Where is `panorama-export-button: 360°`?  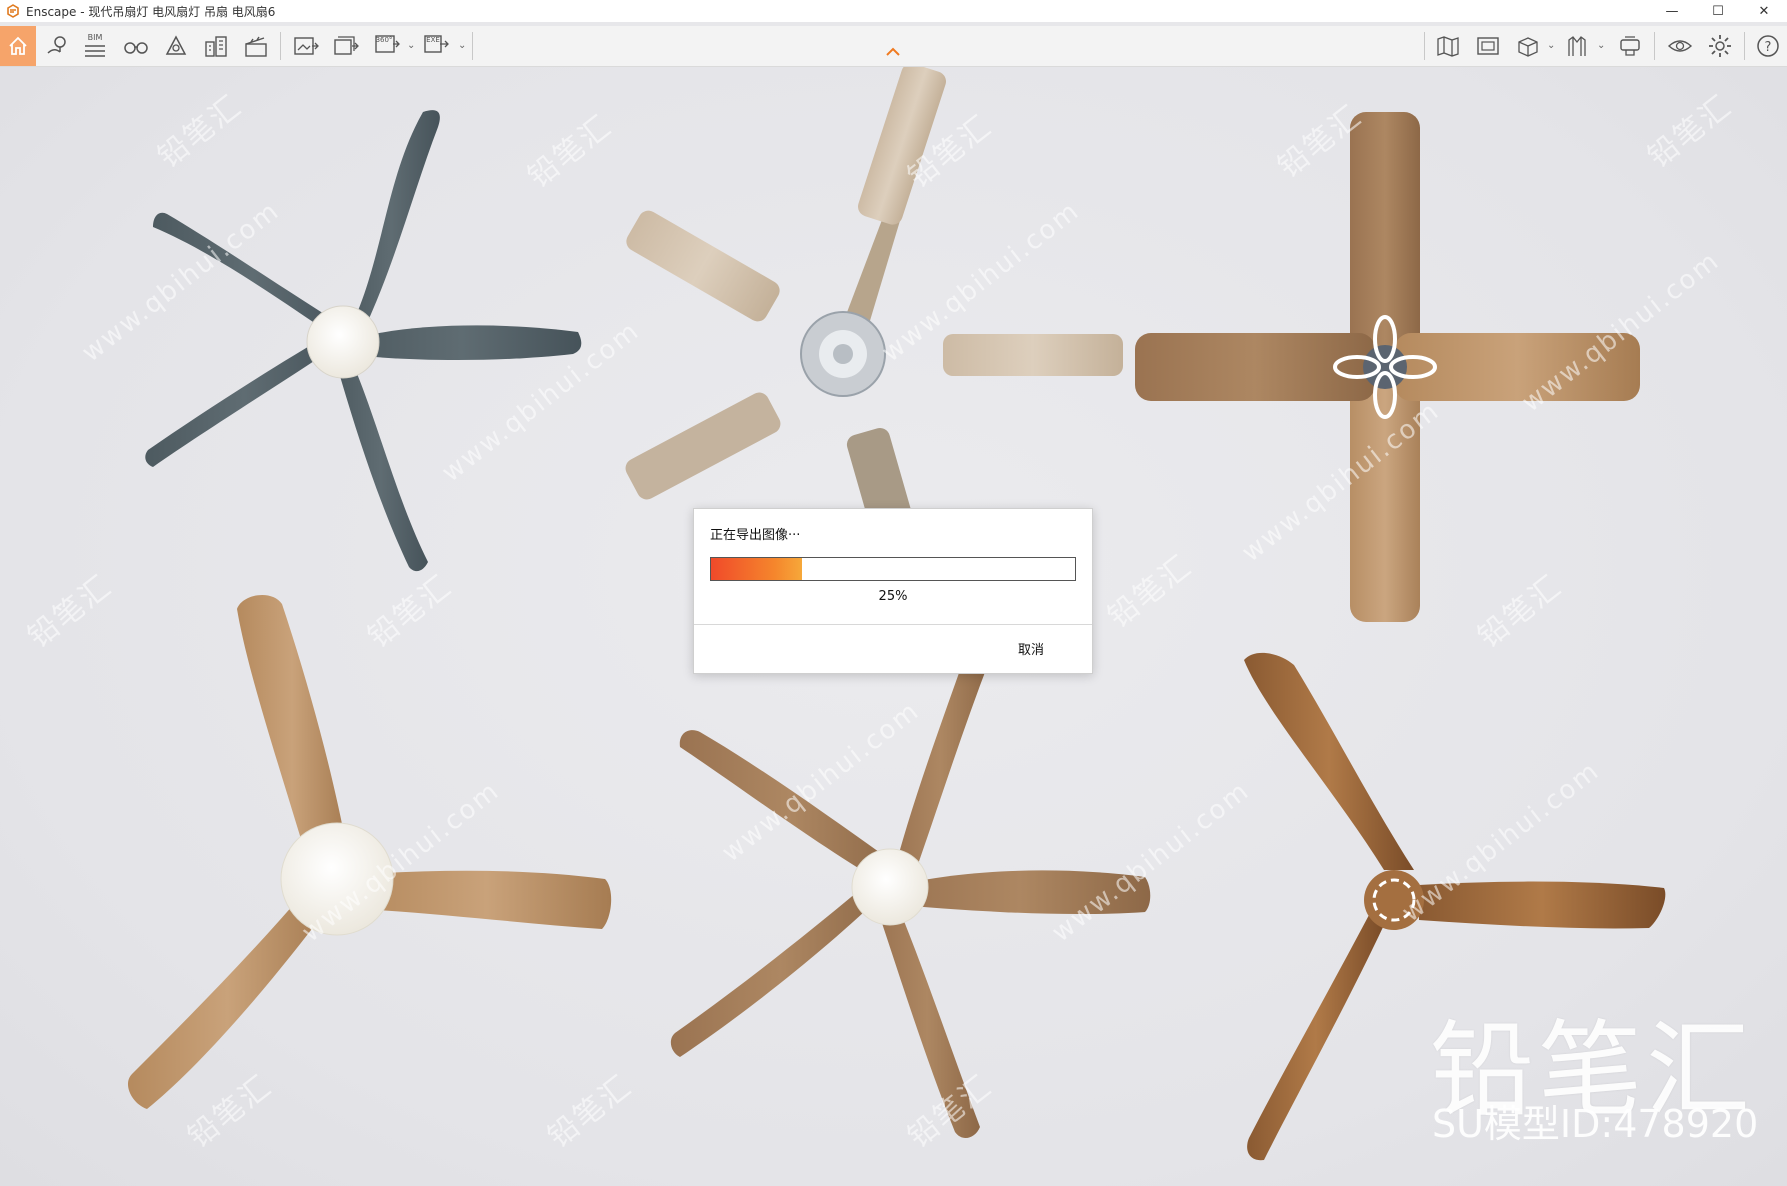 panorama-export-button: 360° is located at coordinates (387, 46).